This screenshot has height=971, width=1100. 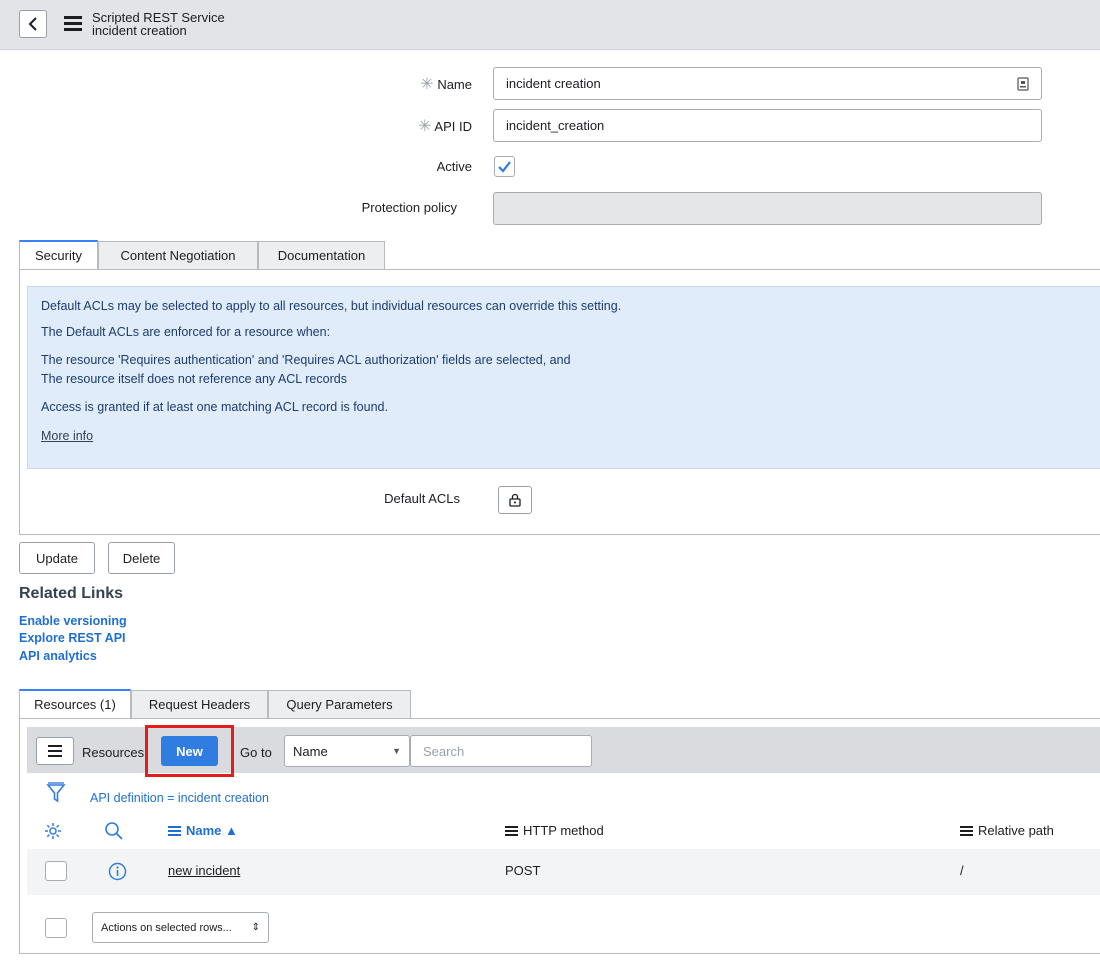 I want to click on highlight-box, so click(x=189, y=751).